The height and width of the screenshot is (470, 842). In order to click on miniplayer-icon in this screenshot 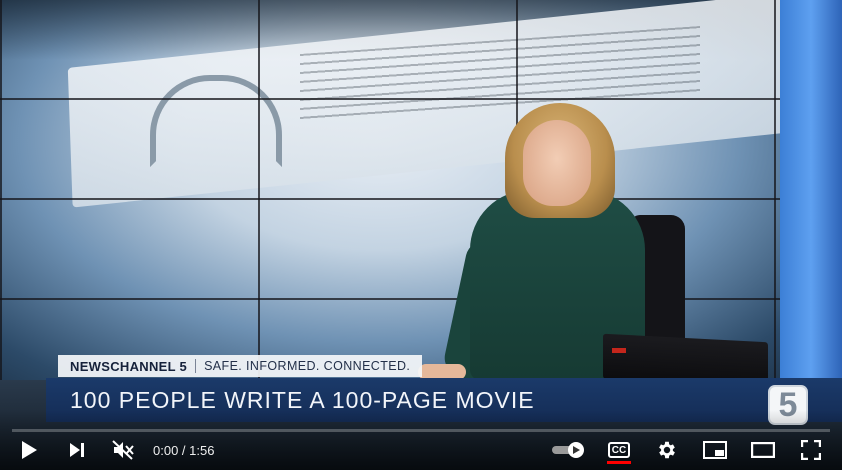, I will do `click(715, 450)`.